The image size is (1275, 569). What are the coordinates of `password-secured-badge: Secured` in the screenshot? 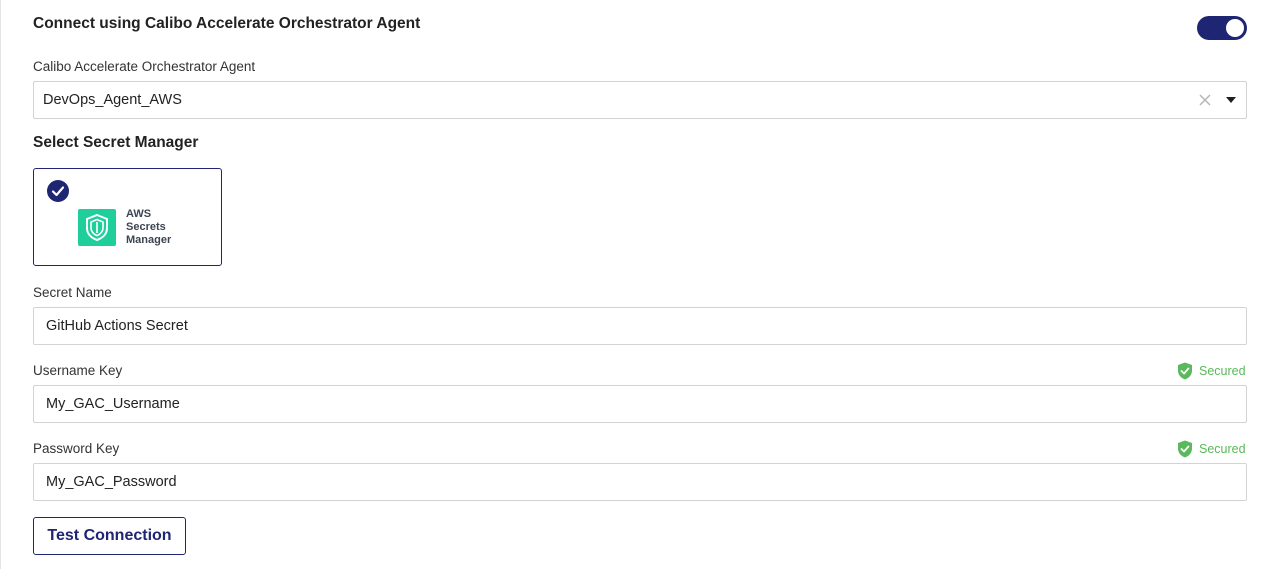 It's located at (1211, 449).